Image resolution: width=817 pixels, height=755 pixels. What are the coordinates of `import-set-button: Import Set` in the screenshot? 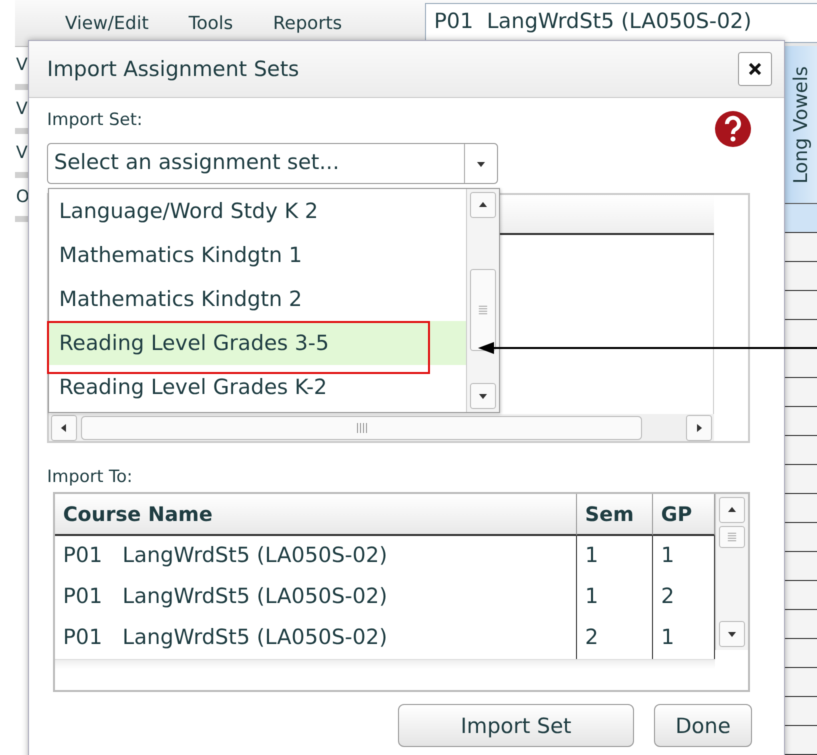 It's located at (516, 725).